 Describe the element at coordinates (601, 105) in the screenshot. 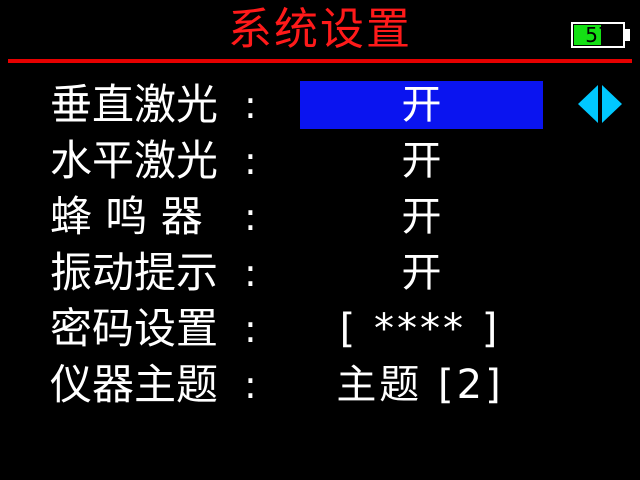

I see `left-right-arrows-icon` at that location.